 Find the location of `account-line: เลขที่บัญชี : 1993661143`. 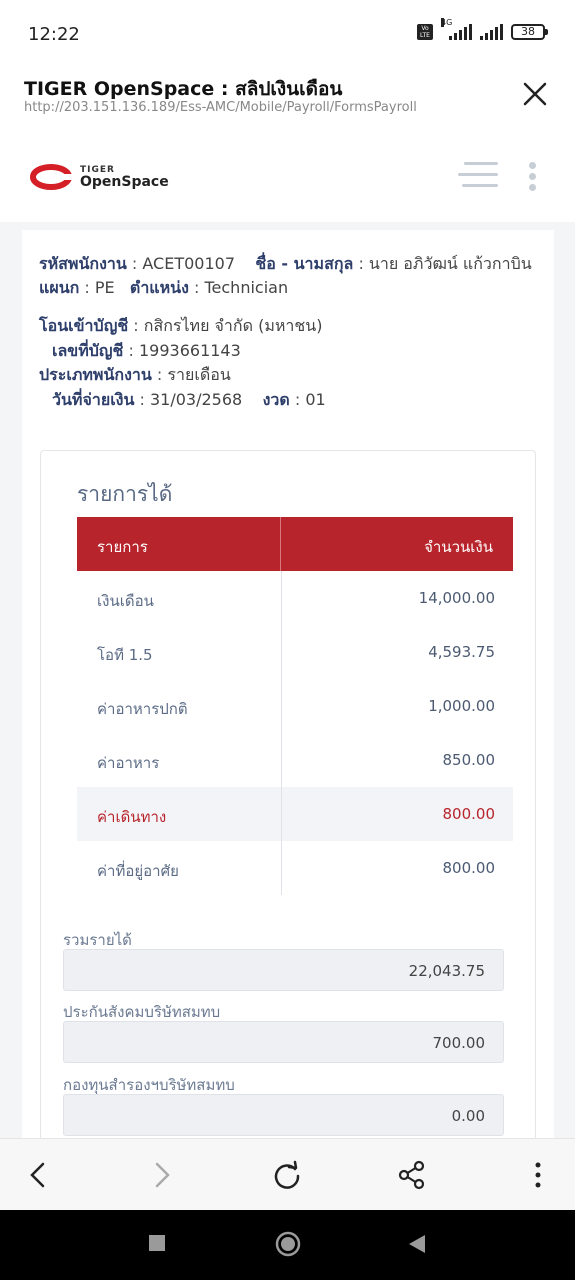

account-line: เลขที่บัญชี : 1993661143 is located at coordinates (146, 350).